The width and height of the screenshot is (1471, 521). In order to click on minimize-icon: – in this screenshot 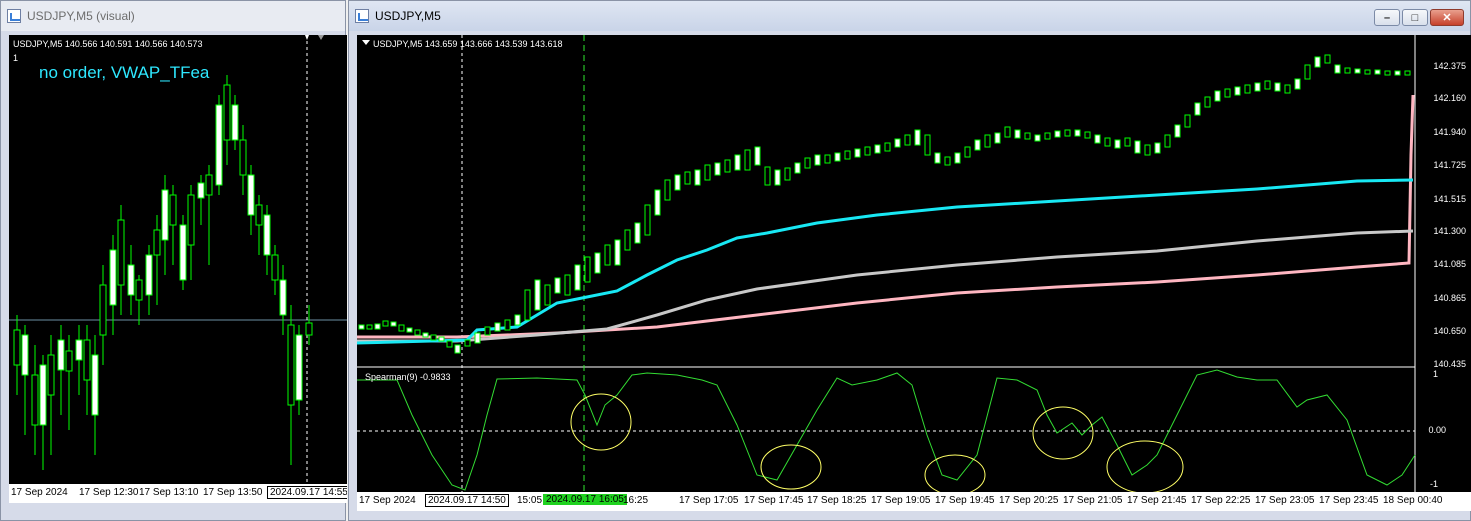, I will do `click(1387, 17)`.